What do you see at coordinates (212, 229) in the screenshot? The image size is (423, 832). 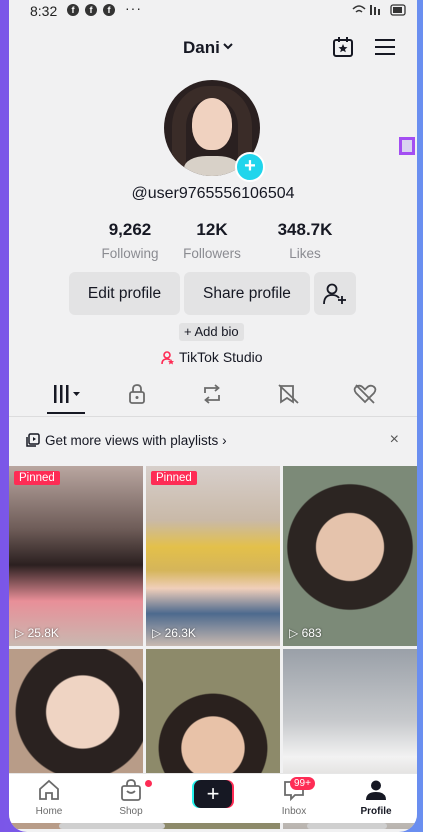 I see `stat-value: 12K` at bounding box center [212, 229].